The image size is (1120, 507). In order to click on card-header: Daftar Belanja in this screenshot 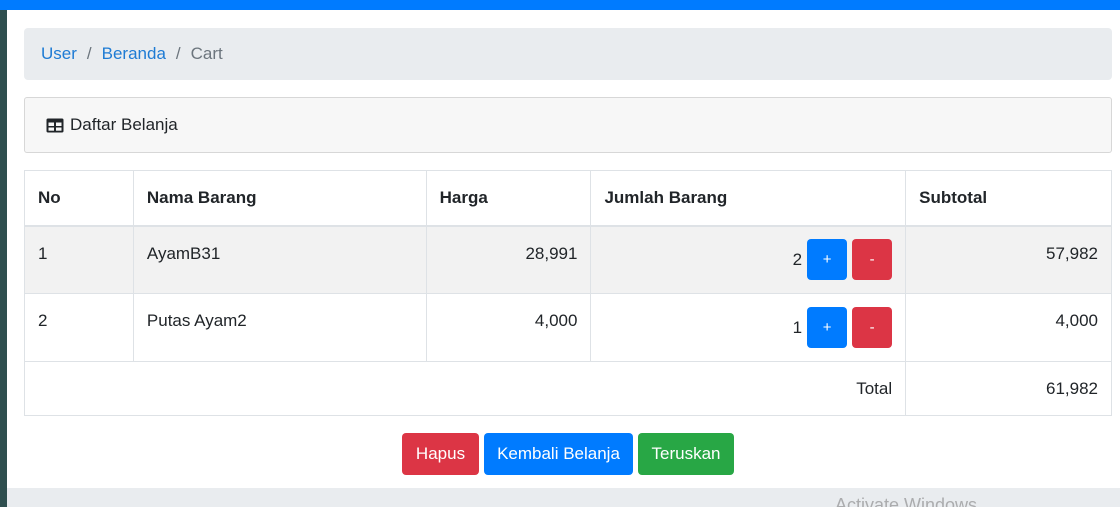, I will do `click(568, 125)`.